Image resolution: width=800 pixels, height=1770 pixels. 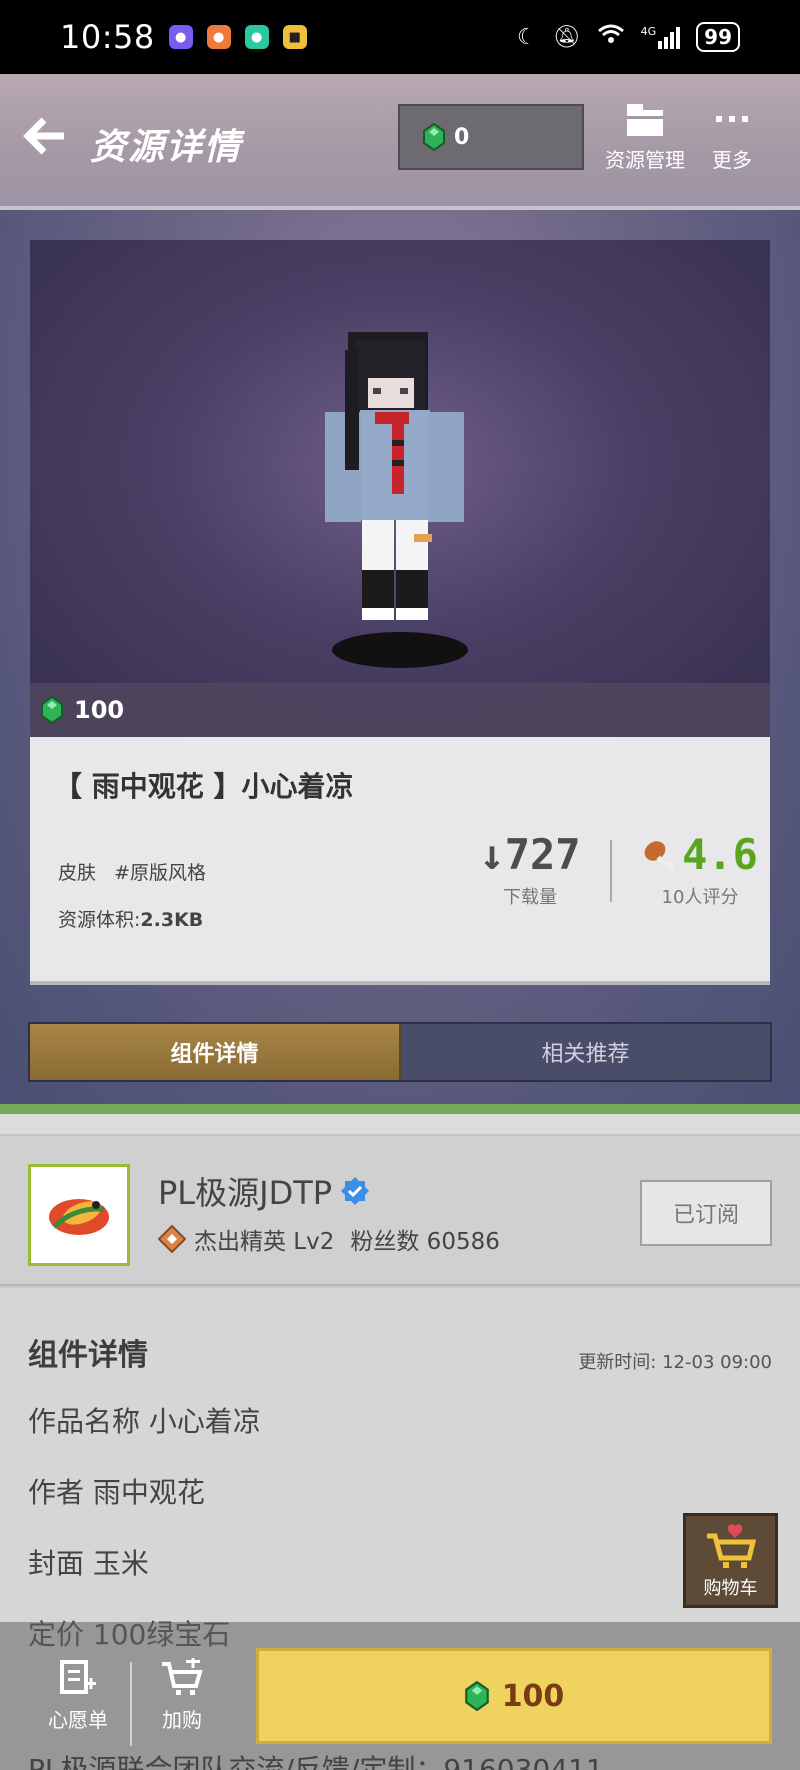 What do you see at coordinates (78, 1677) in the screenshot?
I see `wishlist-icon` at bounding box center [78, 1677].